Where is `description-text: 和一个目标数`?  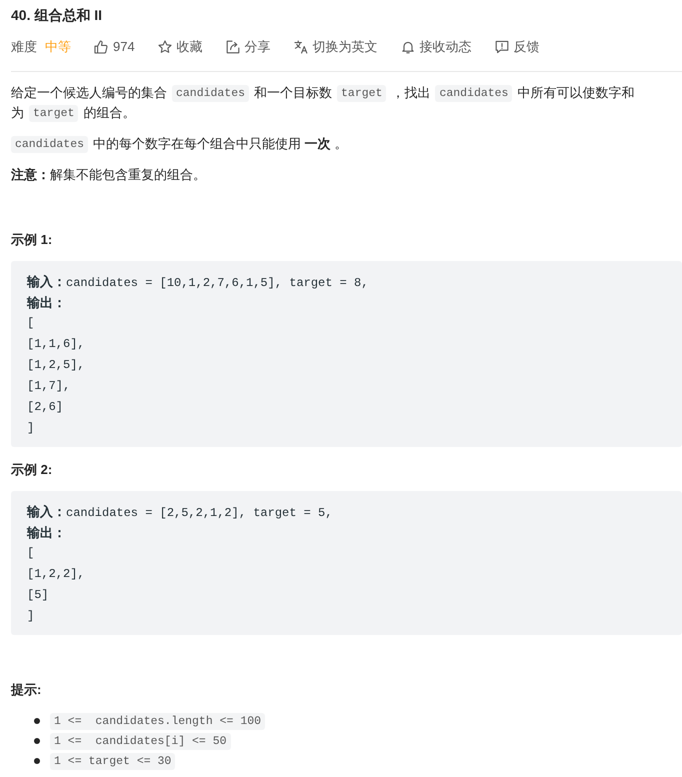
description-text: 和一个目标数 is located at coordinates (293, 93).